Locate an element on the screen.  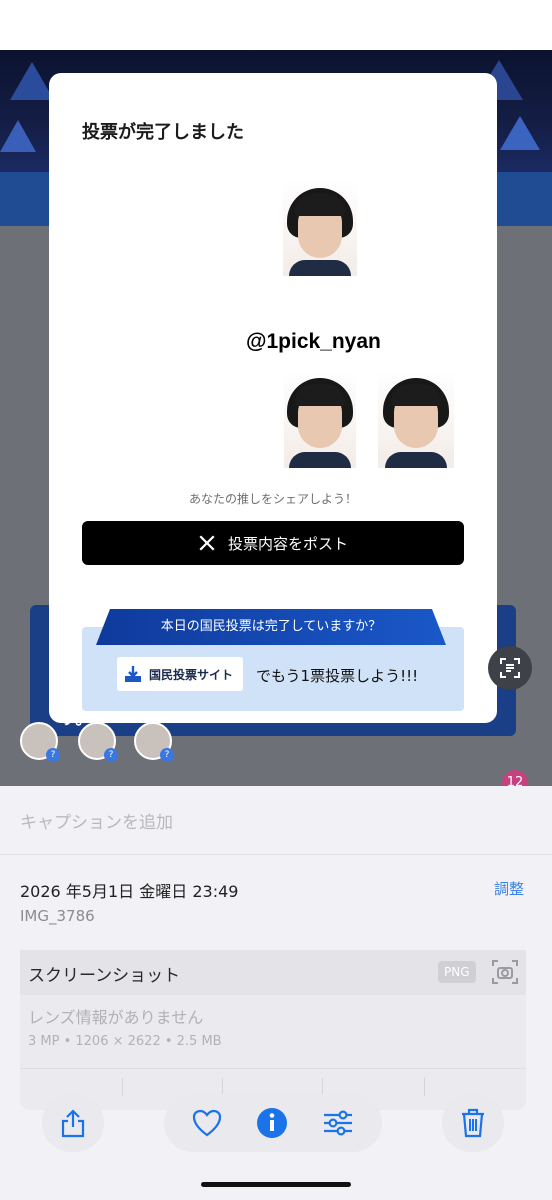
camera-icon is located at coordinates (505, 974).